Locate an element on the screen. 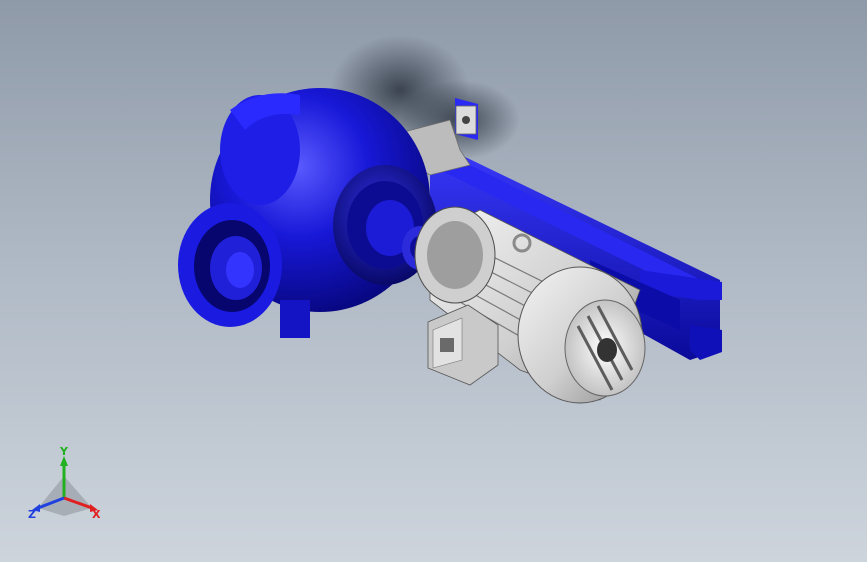  inlet-flange is located at coordinates (230, 265).